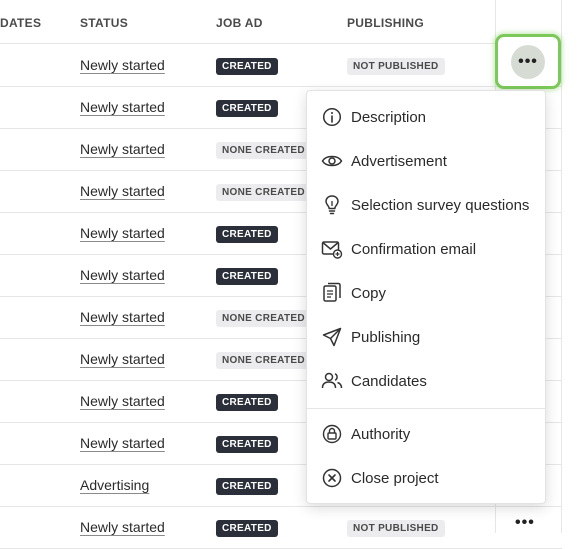  Describe the element at coordinates (332, 434) in the screenshot. I see `lock-icon` at that location.